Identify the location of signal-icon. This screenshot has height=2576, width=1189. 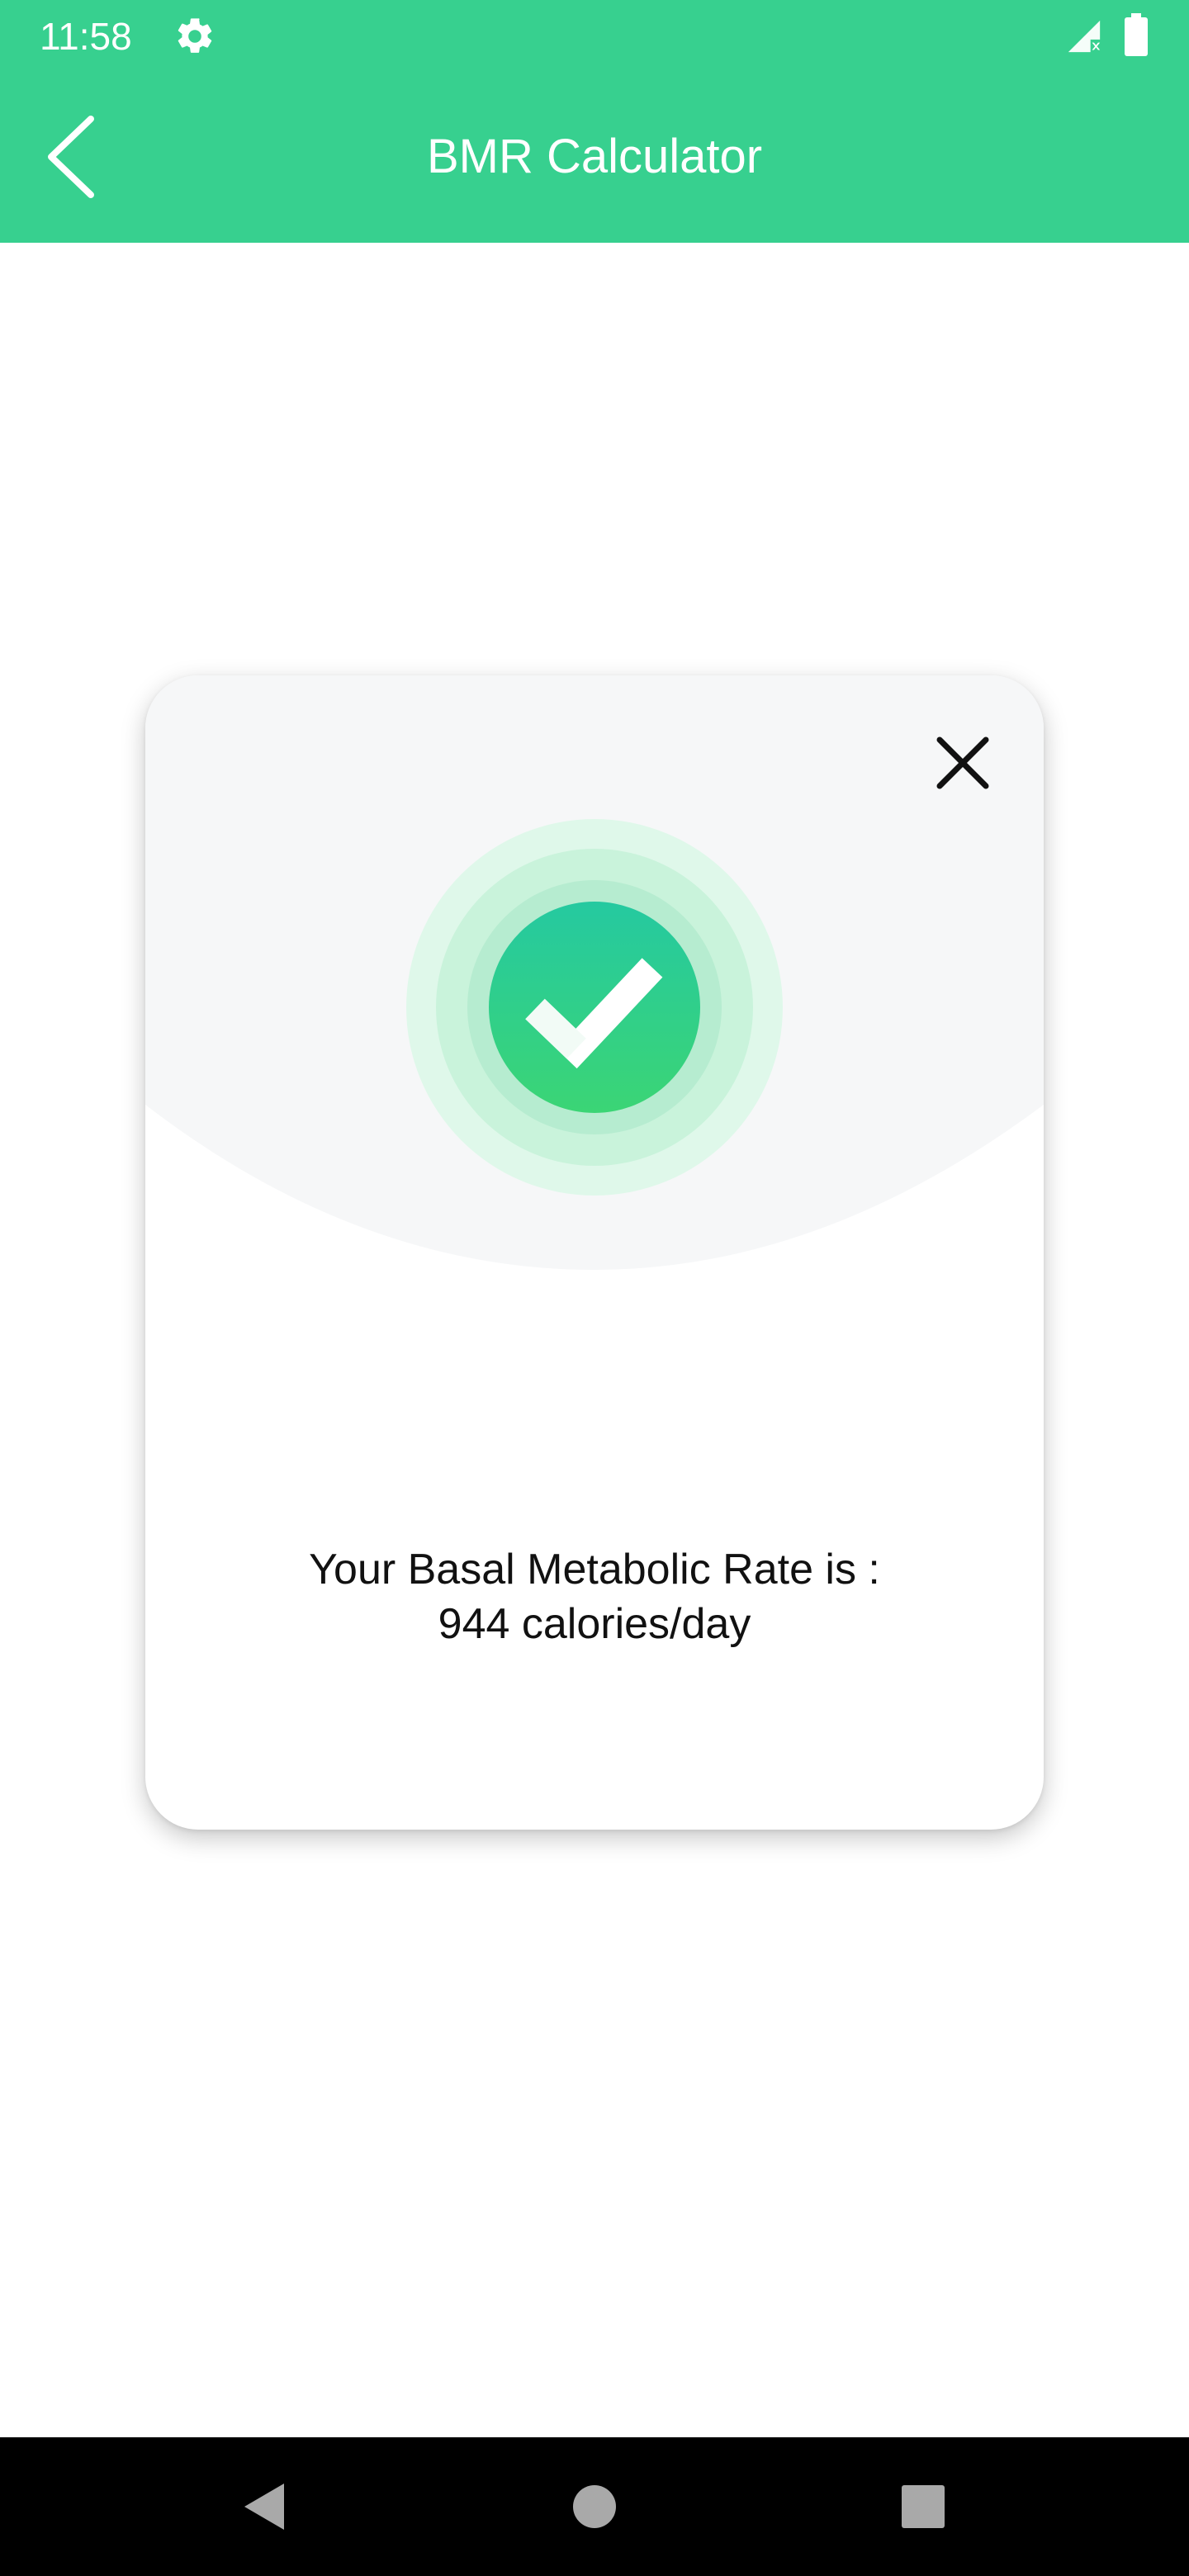
(1084, 36).